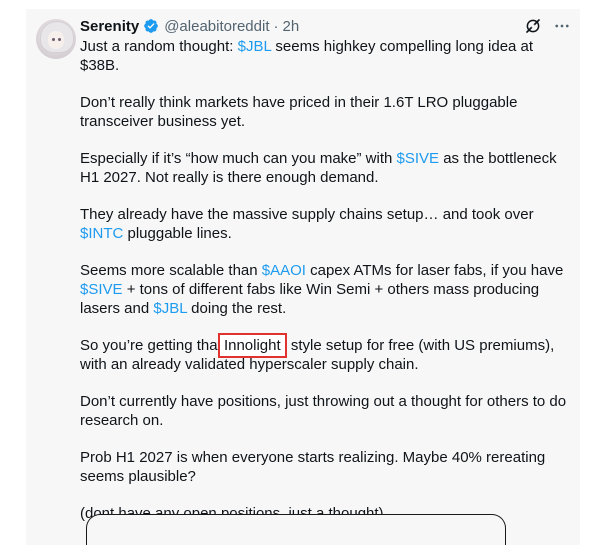  I want to click on media-attachment-edge, so click(296, 529).